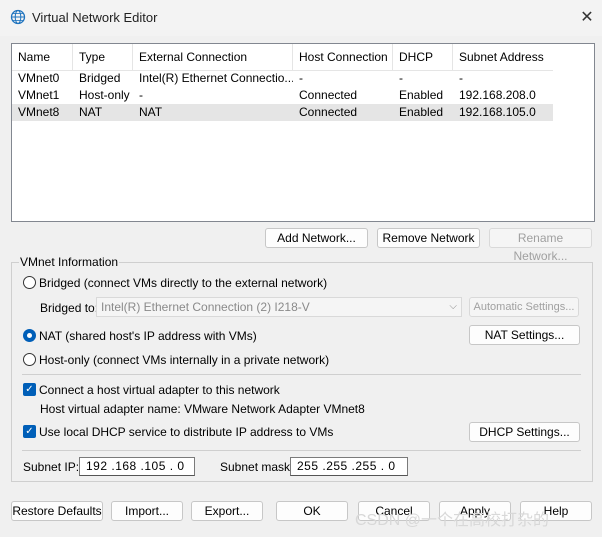 Image resolution: width=602 pixels, height=537 pixels. What do you see at coordinates (423, 57) in the screenshot?
I see `column-header-dhcp: DHCP` at bounding box center [423, 57].